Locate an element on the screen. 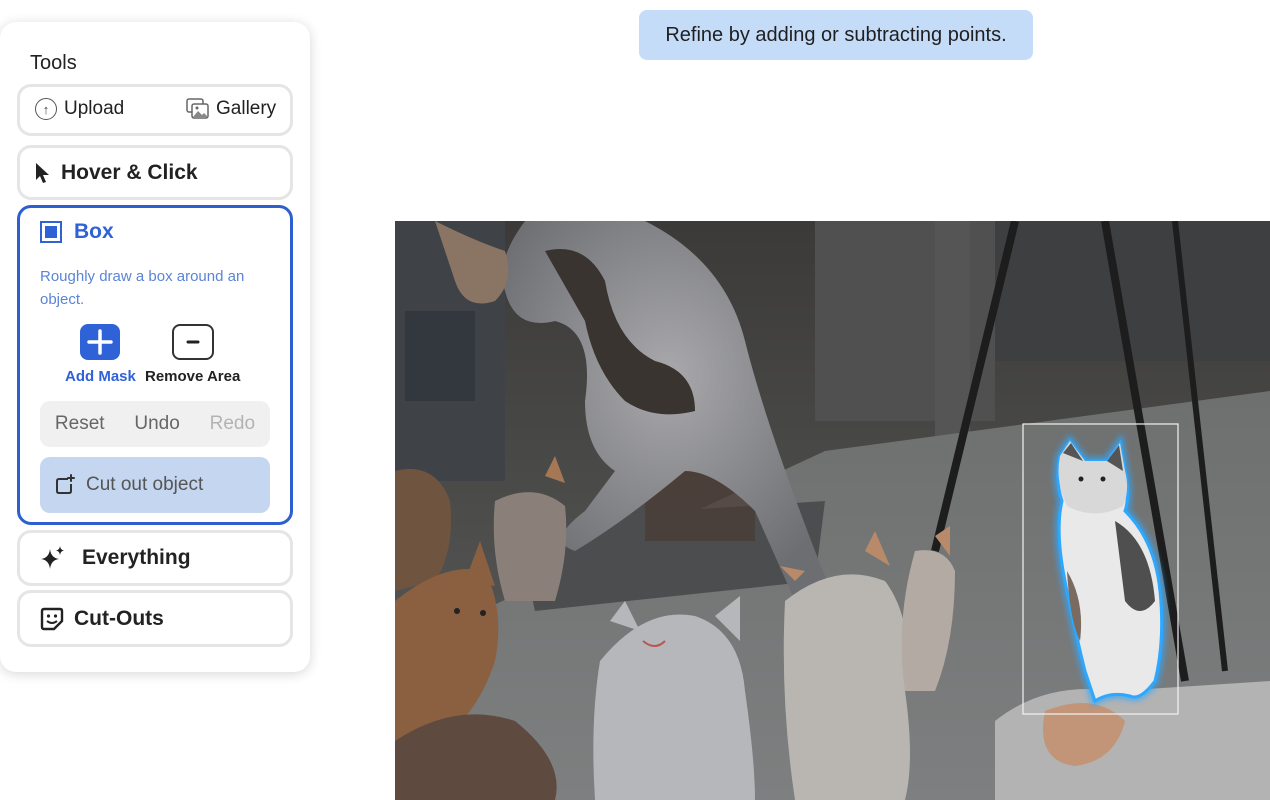 Image resolution: width=1270 pixels, height=800 pixels. cut-out-label: Cut out object is located at coordinates (145, 484).